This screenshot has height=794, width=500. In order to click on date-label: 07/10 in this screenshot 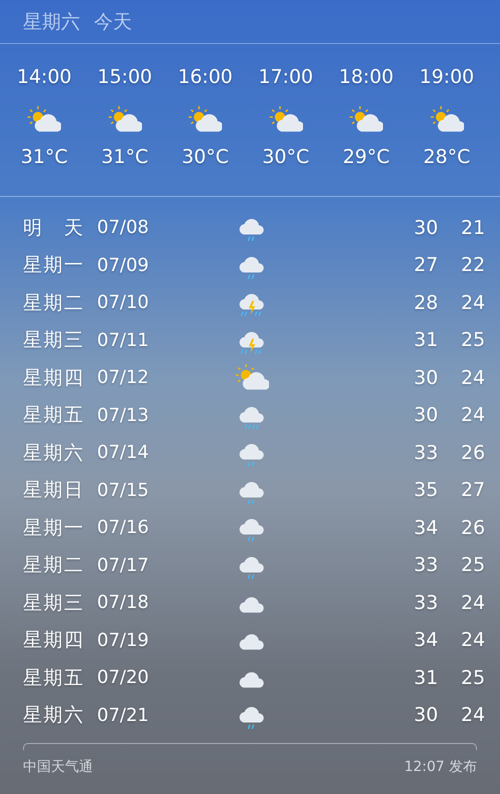, I will do `click(123, 303)`.